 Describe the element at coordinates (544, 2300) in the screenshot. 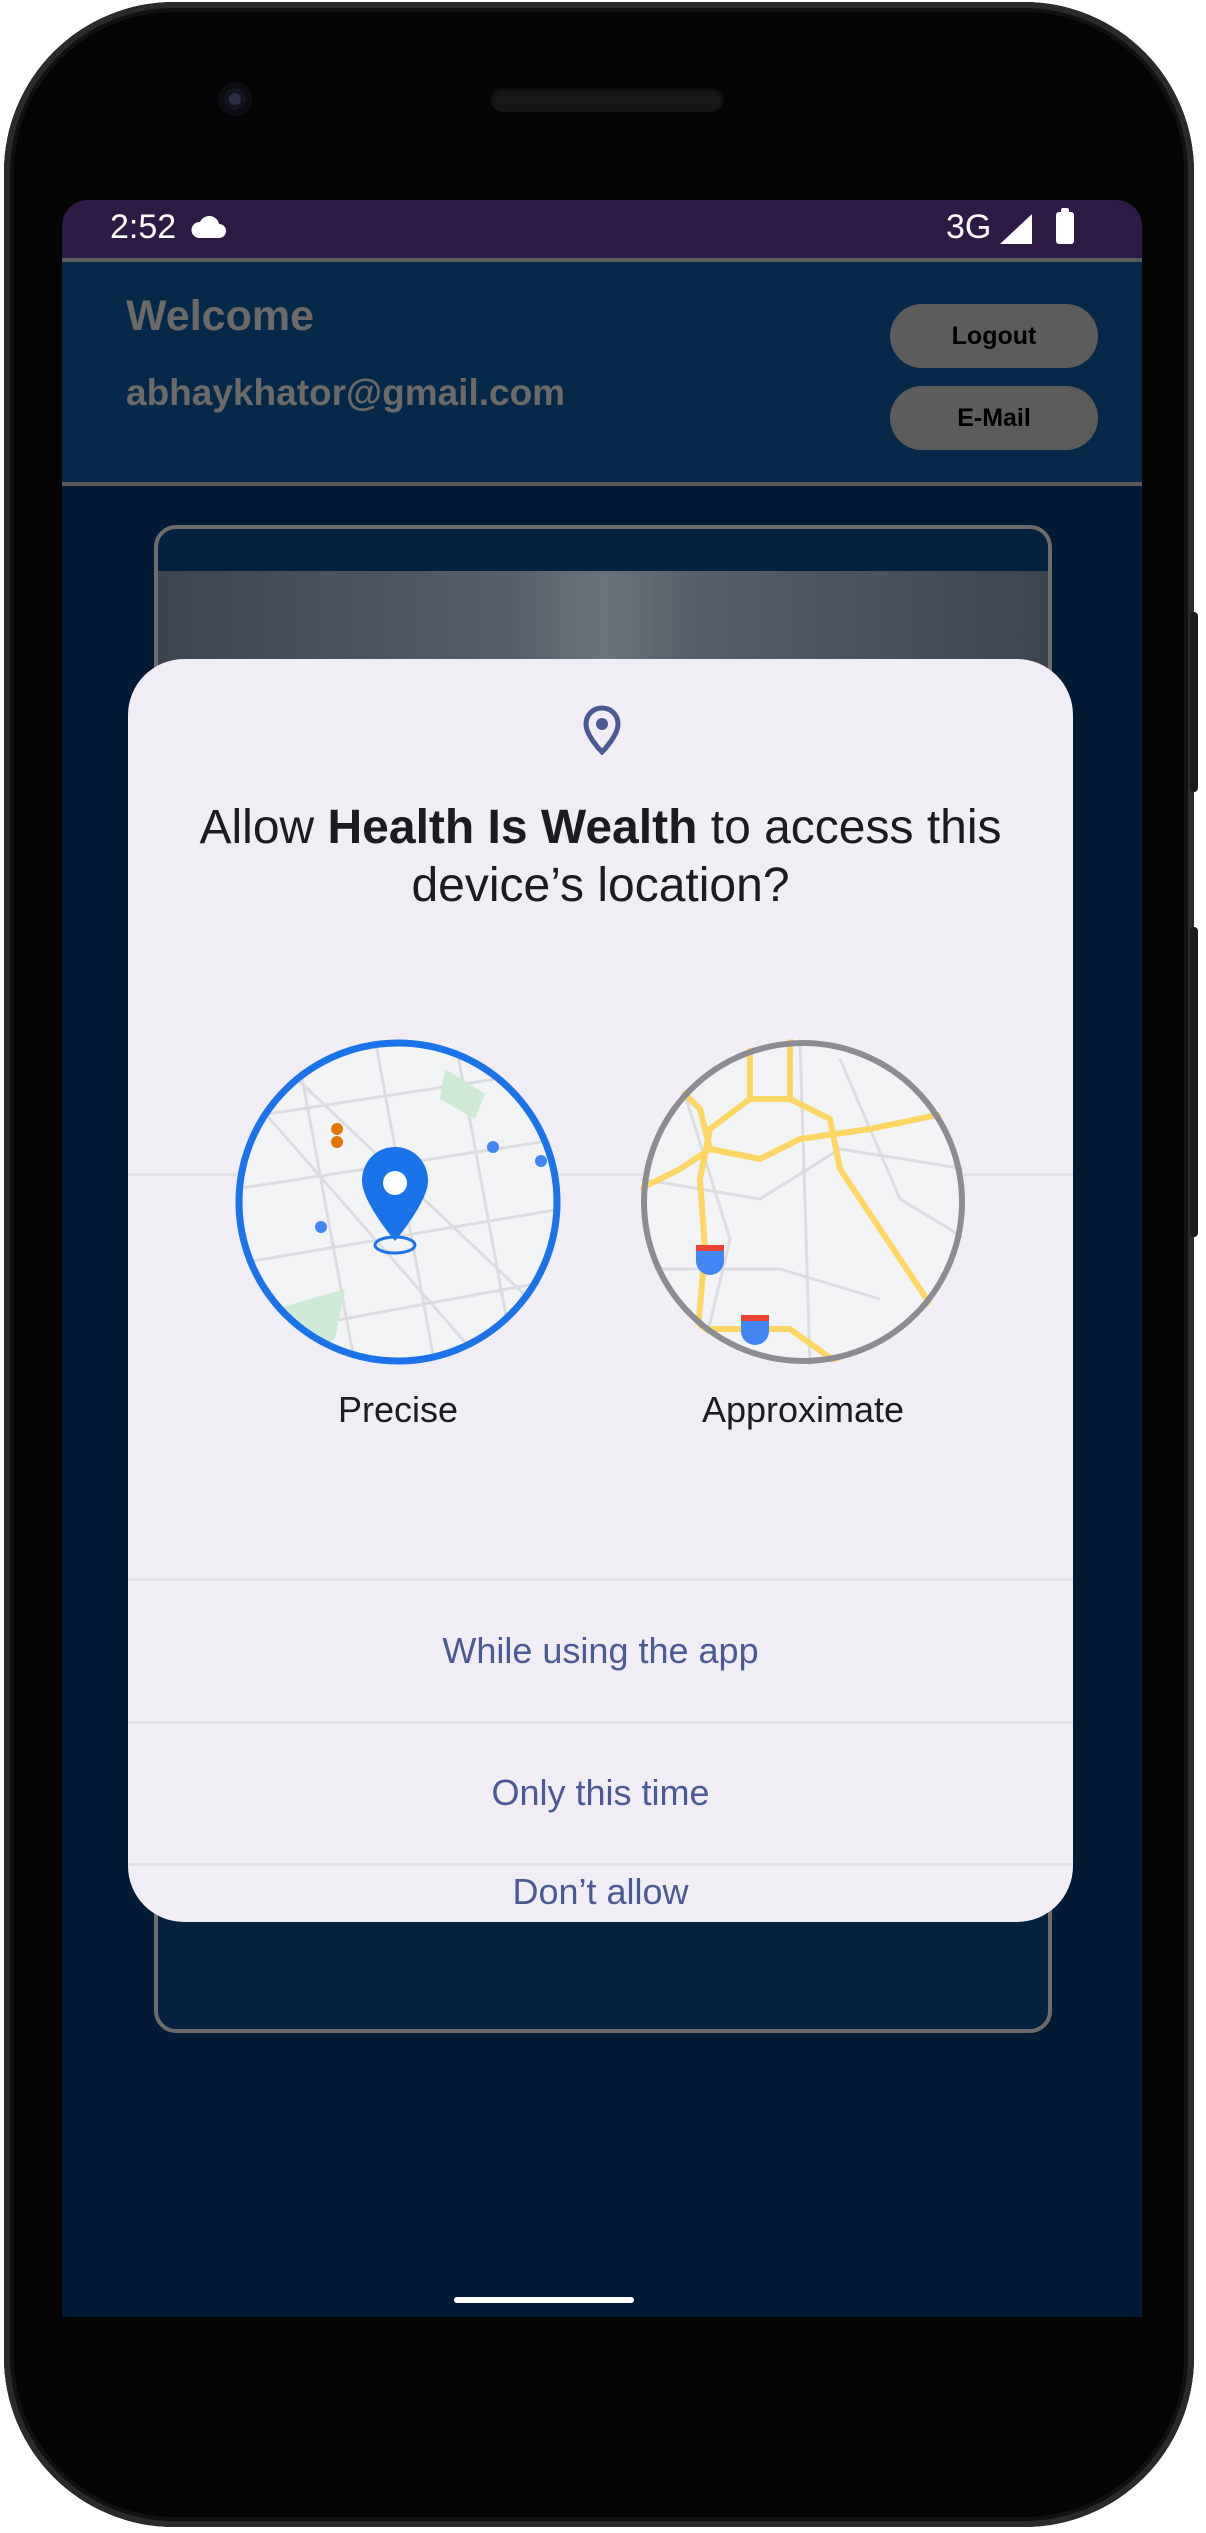

I see `home-gesture-bar` at that location.